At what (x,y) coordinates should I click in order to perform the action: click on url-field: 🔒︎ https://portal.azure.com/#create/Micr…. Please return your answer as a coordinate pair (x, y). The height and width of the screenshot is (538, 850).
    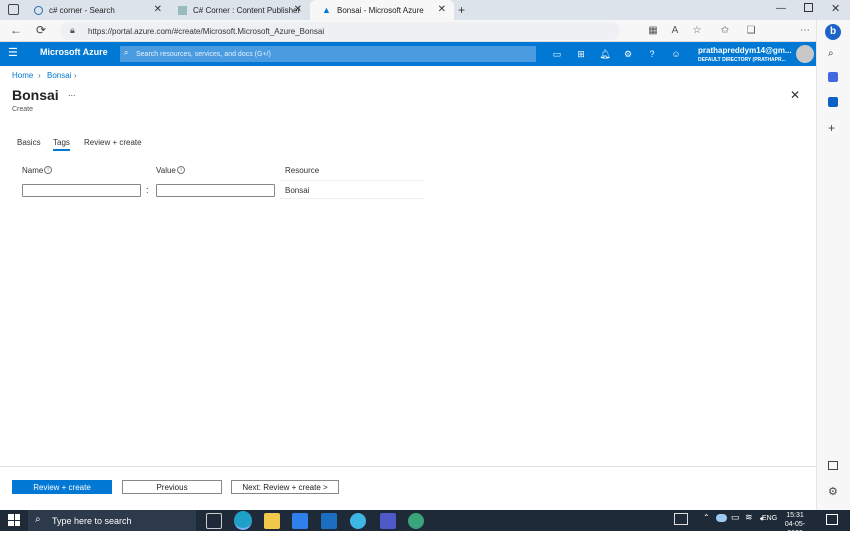
    Looking at the image, I should click on (340, 31).